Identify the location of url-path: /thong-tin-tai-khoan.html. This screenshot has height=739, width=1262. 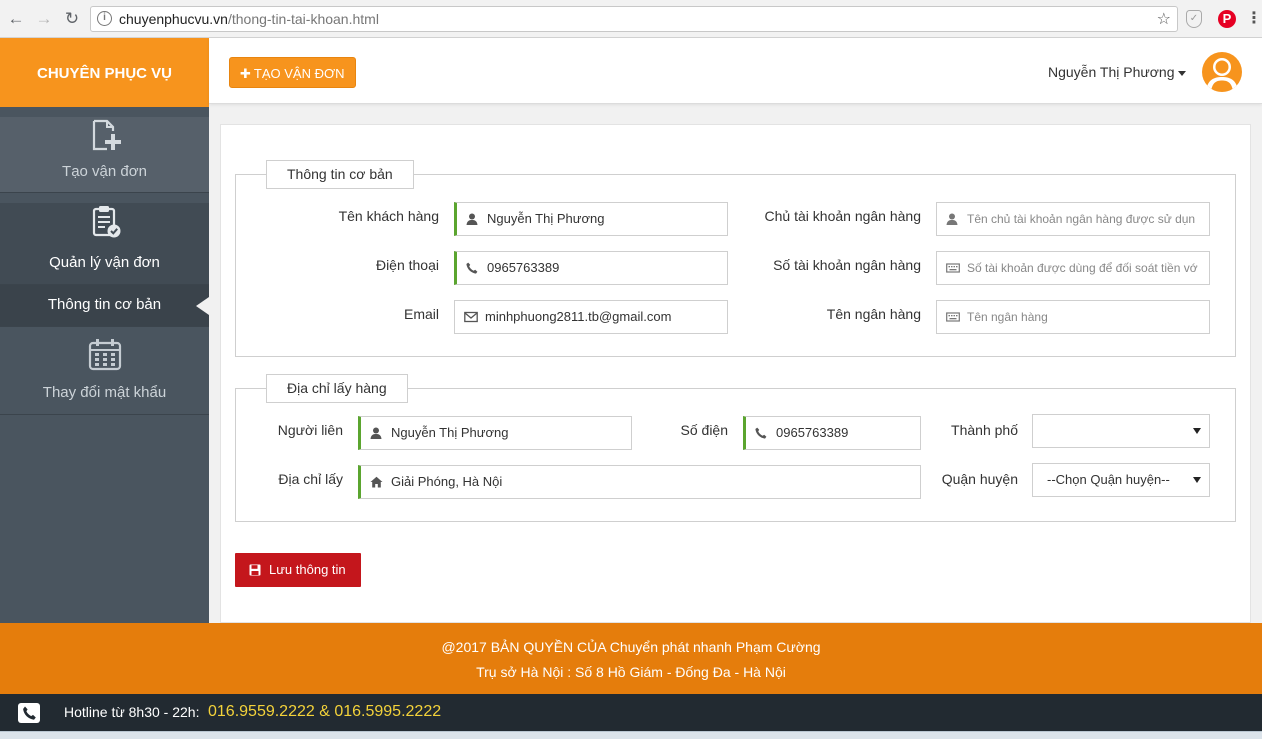
(303, 19).